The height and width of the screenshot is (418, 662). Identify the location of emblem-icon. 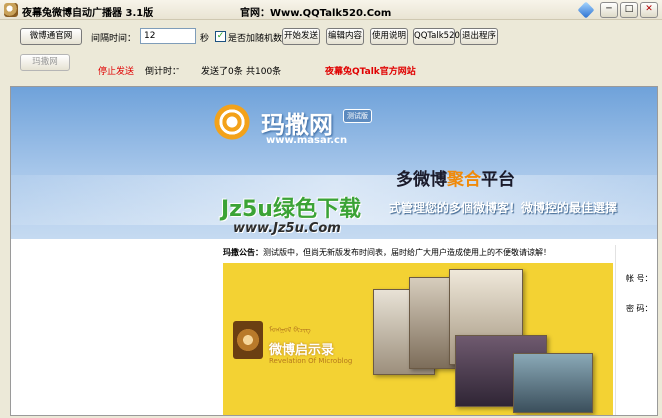
(248, 340).